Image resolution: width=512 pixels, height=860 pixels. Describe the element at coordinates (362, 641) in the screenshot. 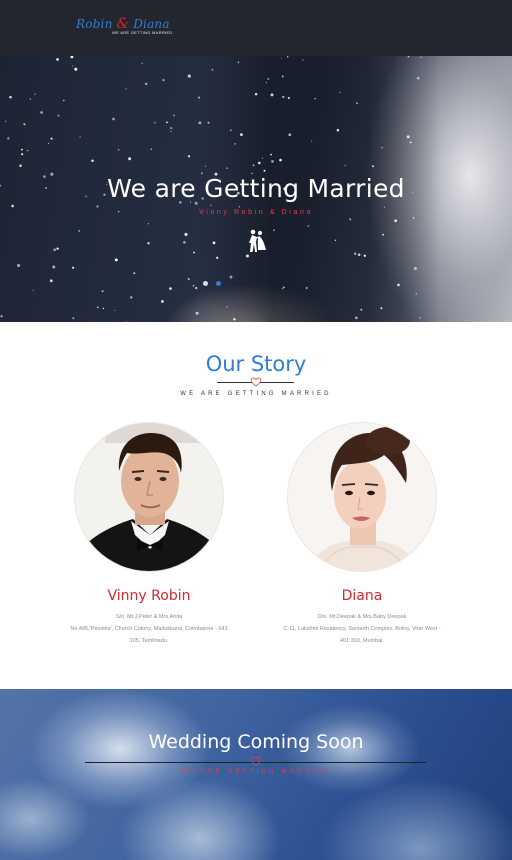

I see `bride-address-line2: 401 303, Mumbai.` at that location.